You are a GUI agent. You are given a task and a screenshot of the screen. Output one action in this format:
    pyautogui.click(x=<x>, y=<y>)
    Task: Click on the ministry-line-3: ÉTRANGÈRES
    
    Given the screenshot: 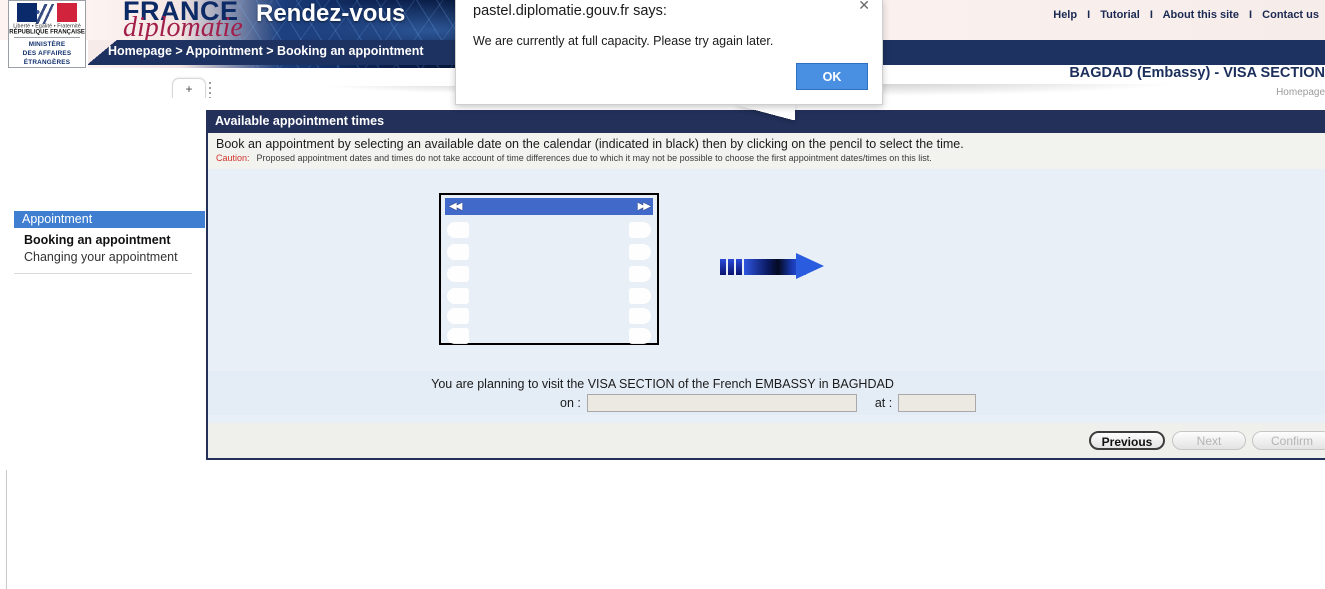 What is the action you would take?
    pyautogui.click(x=47, y=62)
    